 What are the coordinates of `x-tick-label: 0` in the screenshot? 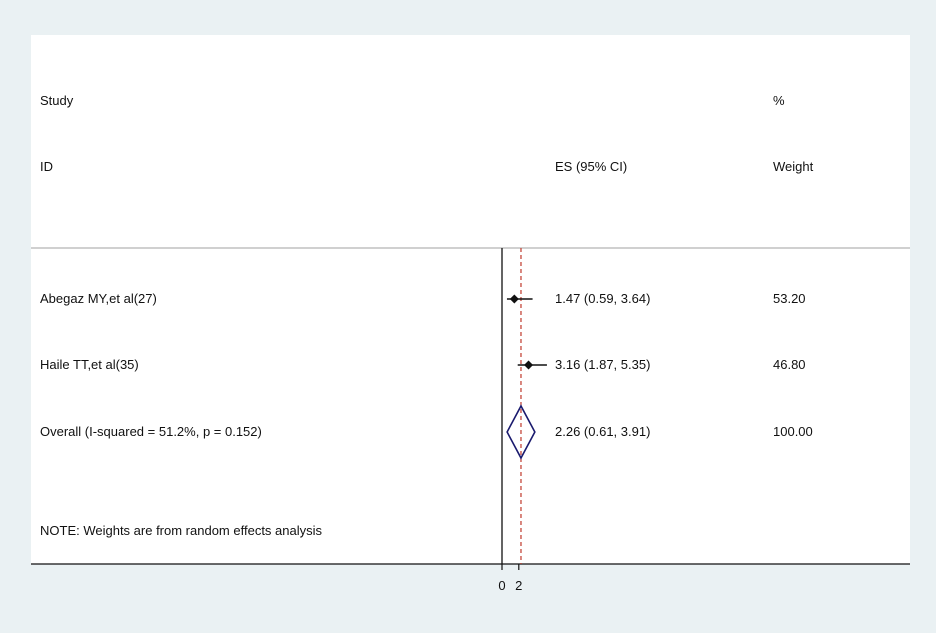 It's located at (501, 585).